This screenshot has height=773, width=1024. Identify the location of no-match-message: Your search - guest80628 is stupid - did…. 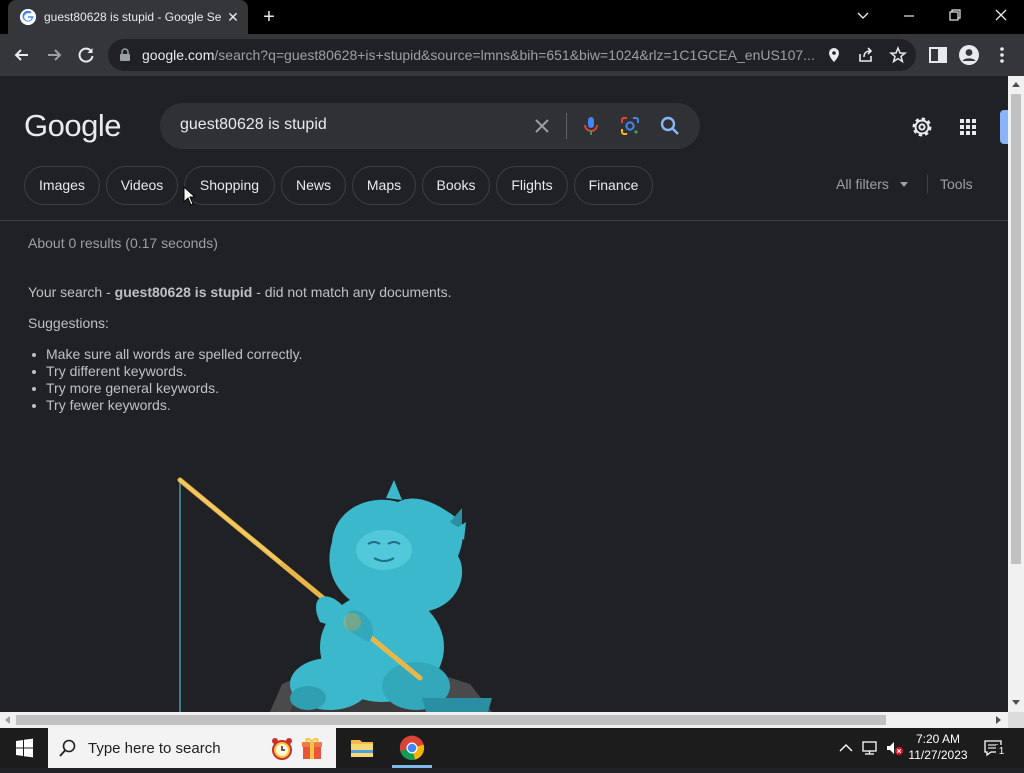
(278, 293).